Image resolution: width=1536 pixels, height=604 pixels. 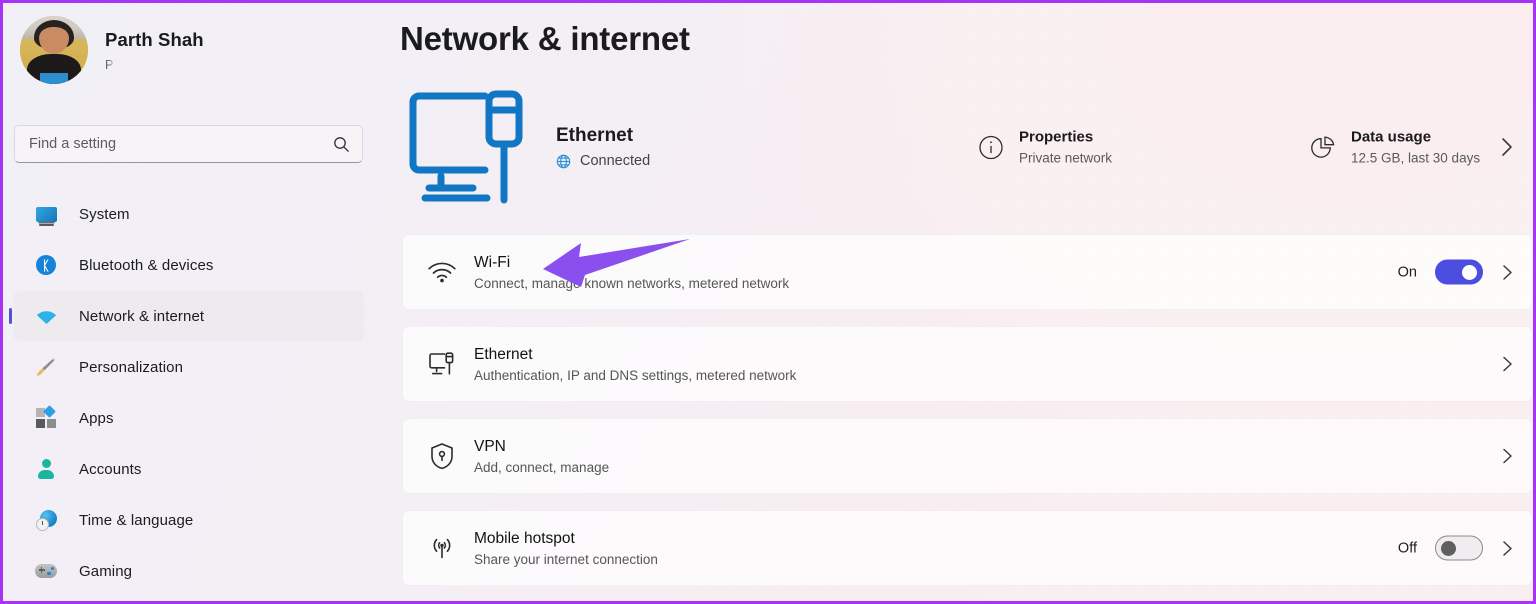 I want to click on wifi-toggle, so click(x=1459, y=272).